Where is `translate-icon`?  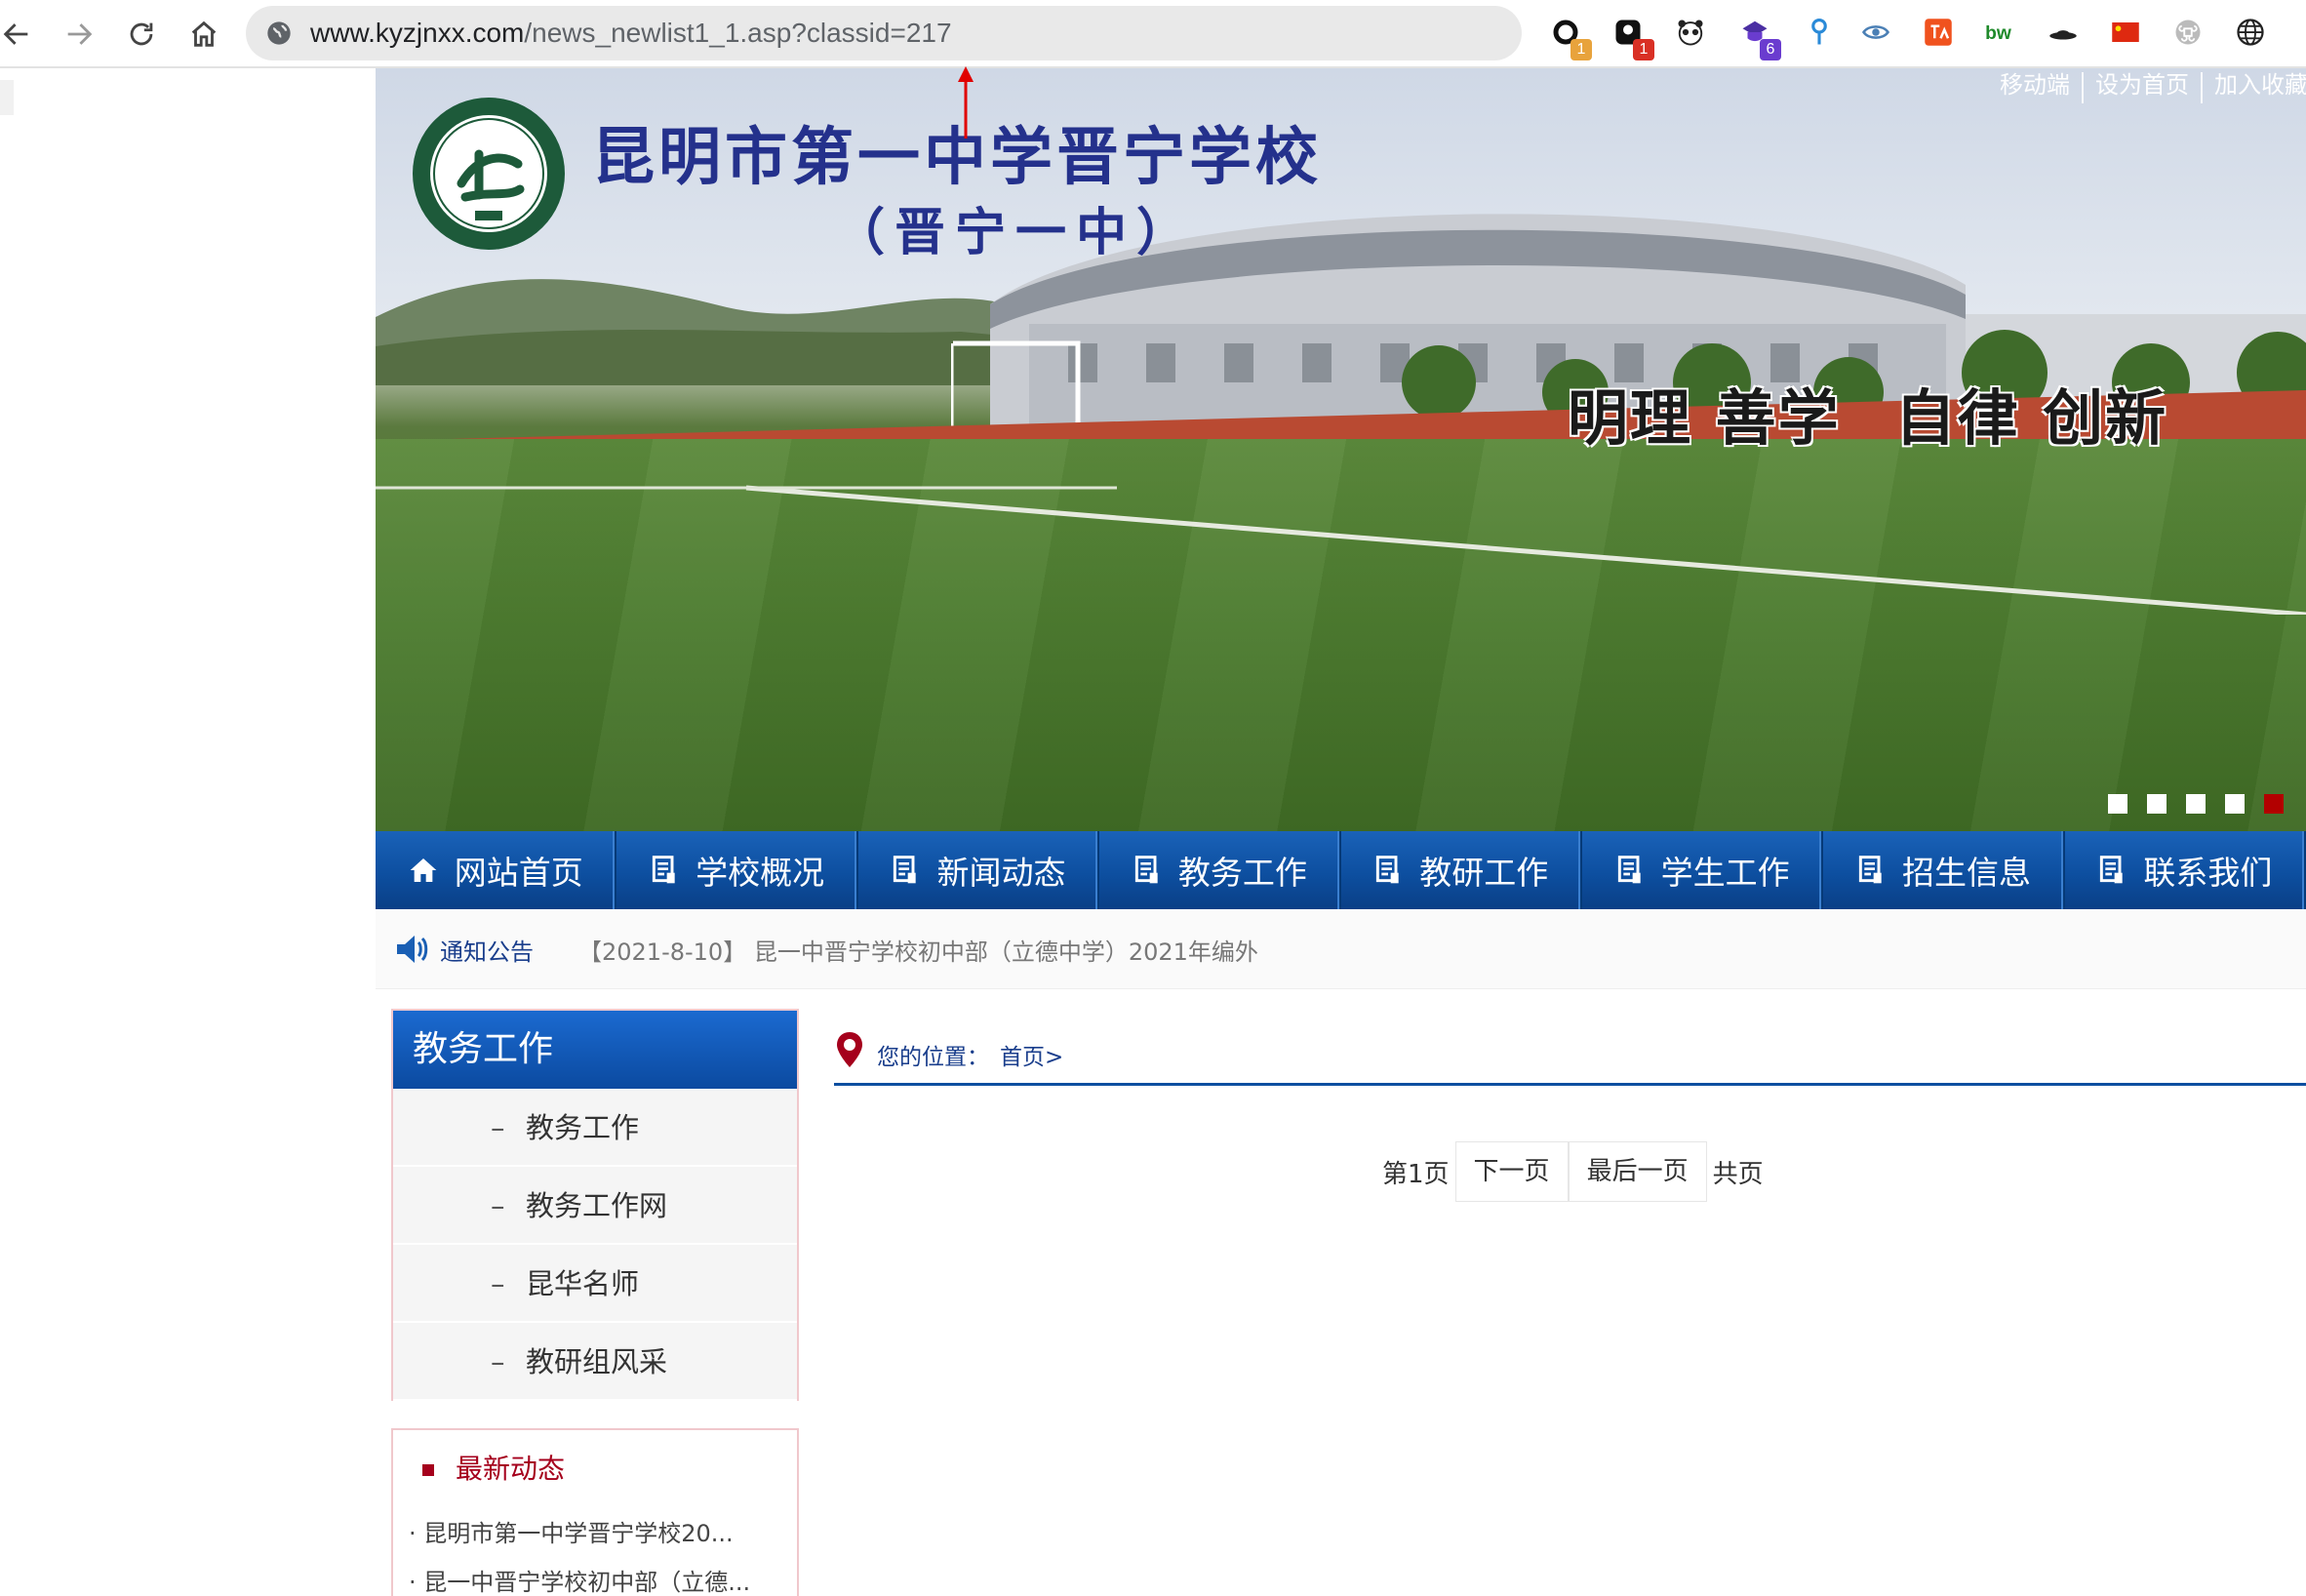
translate-icon is located at coordinates (1938, 33).